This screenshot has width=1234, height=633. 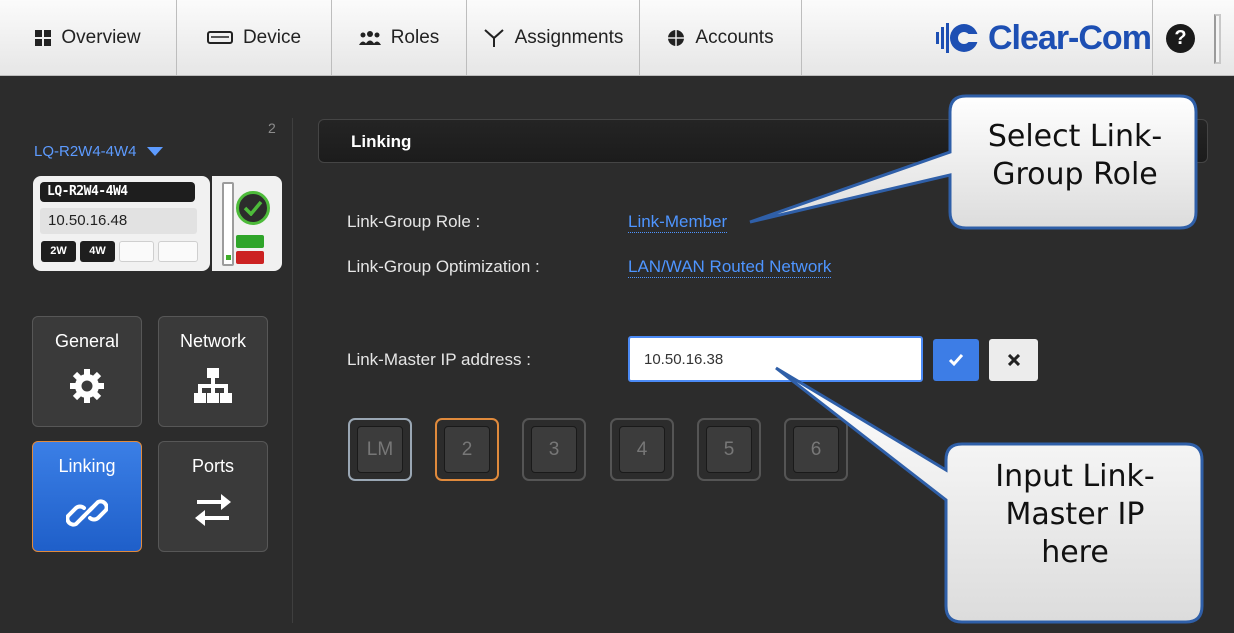 I want to click on tab-accounts: Accounts, so click(x=721, y=38).